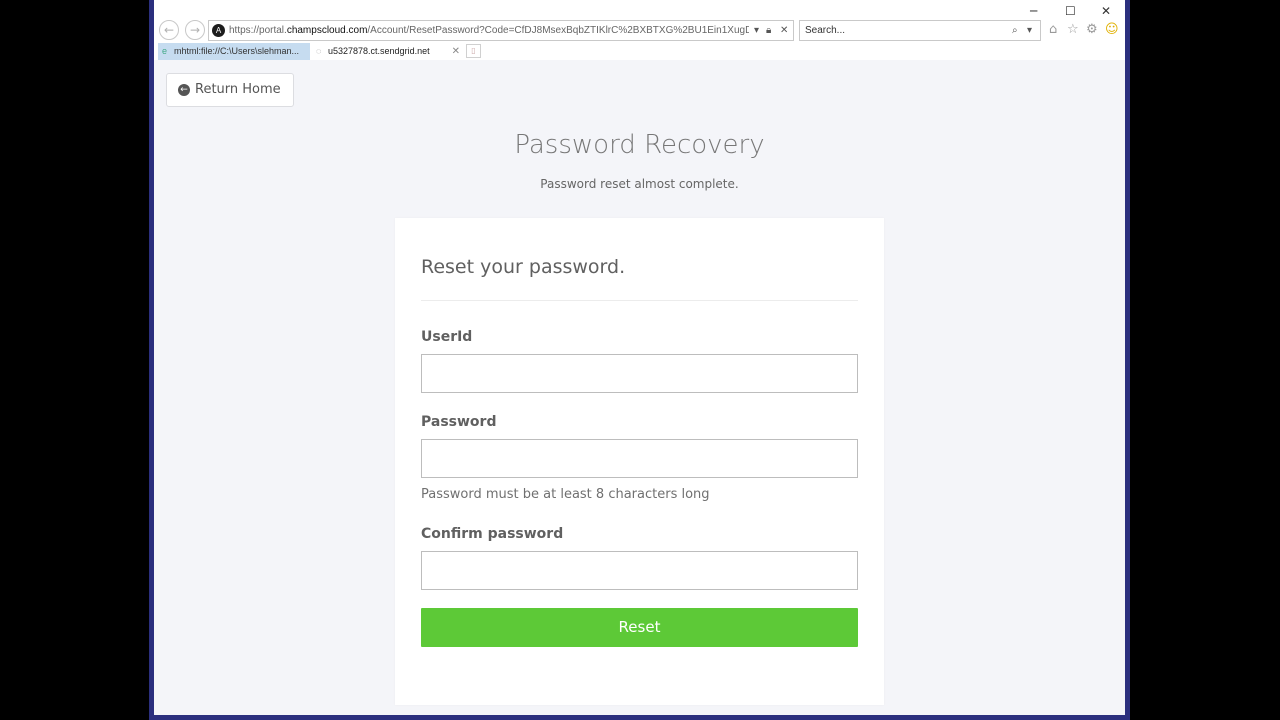 The image size is (1280, 720). What do you see at coordinates (379, 51) in the screenshot?
I see `tab-label: u5327878.ct.sendgrid.net` at bounding box center [379, 51].